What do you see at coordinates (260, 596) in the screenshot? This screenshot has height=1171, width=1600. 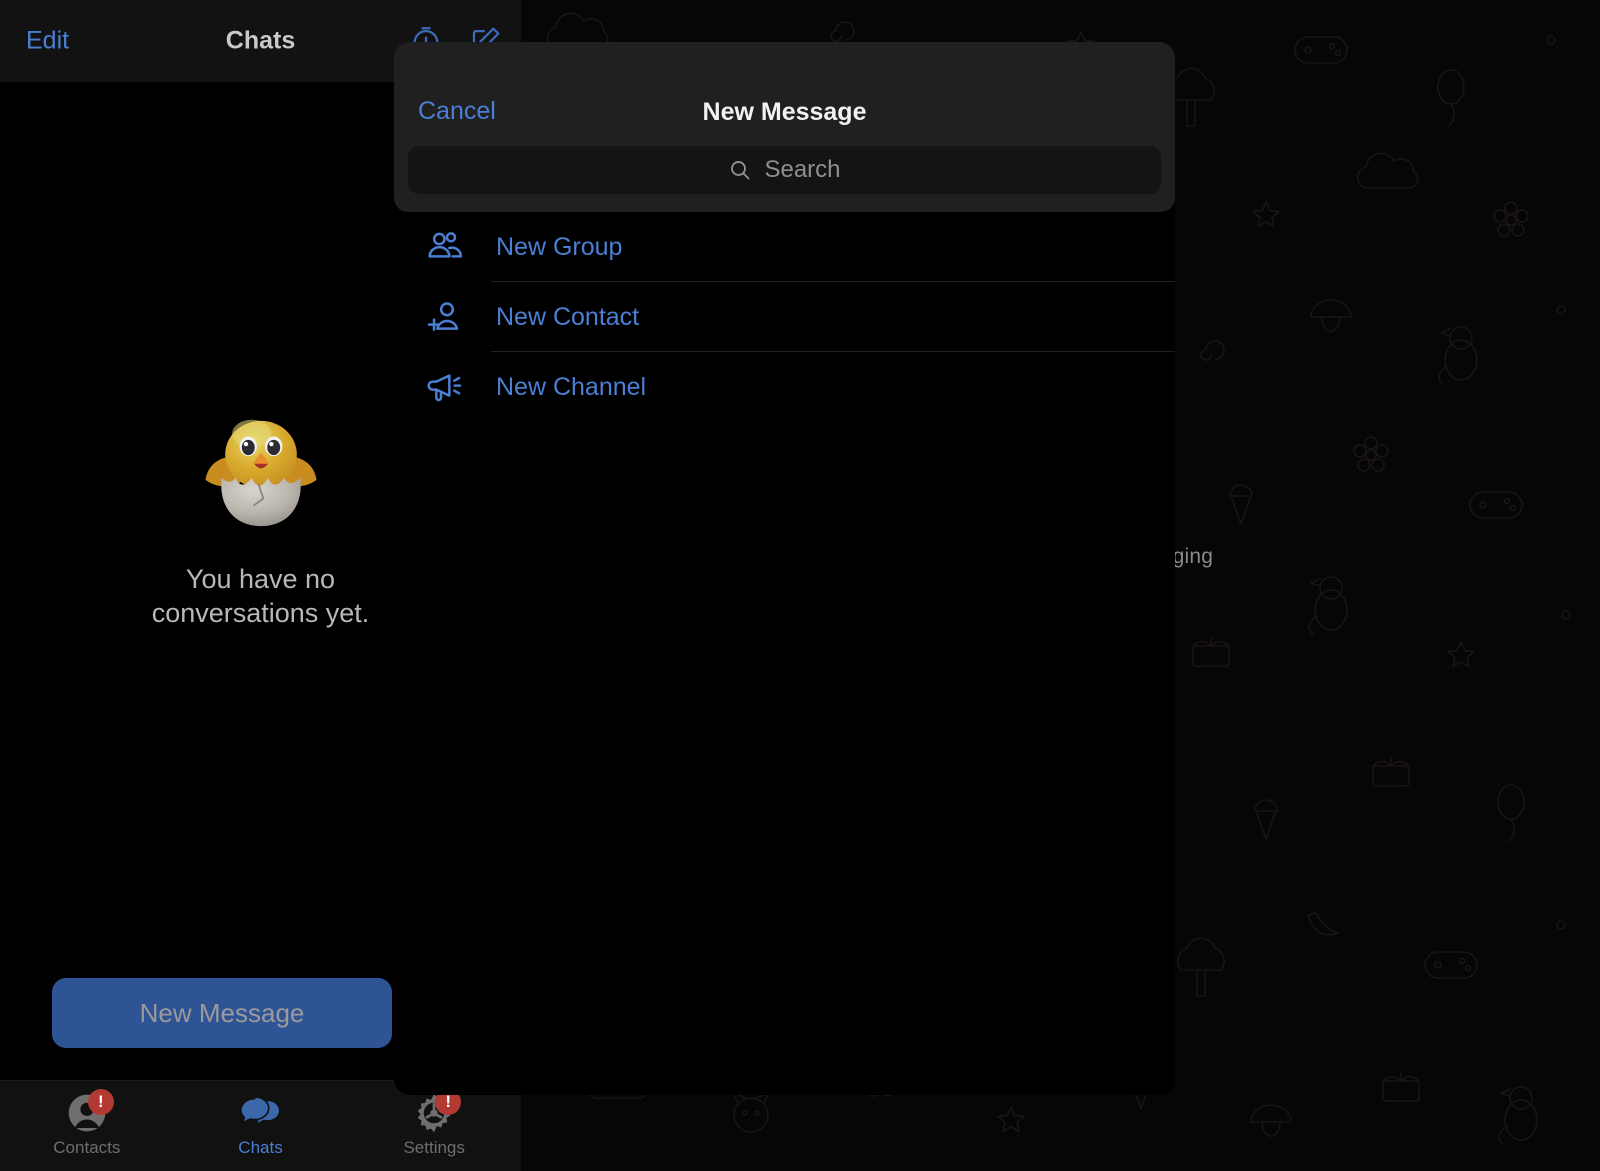 I see `empty-state-text: You have no conversations yet.` at bounding box center [260, 596].